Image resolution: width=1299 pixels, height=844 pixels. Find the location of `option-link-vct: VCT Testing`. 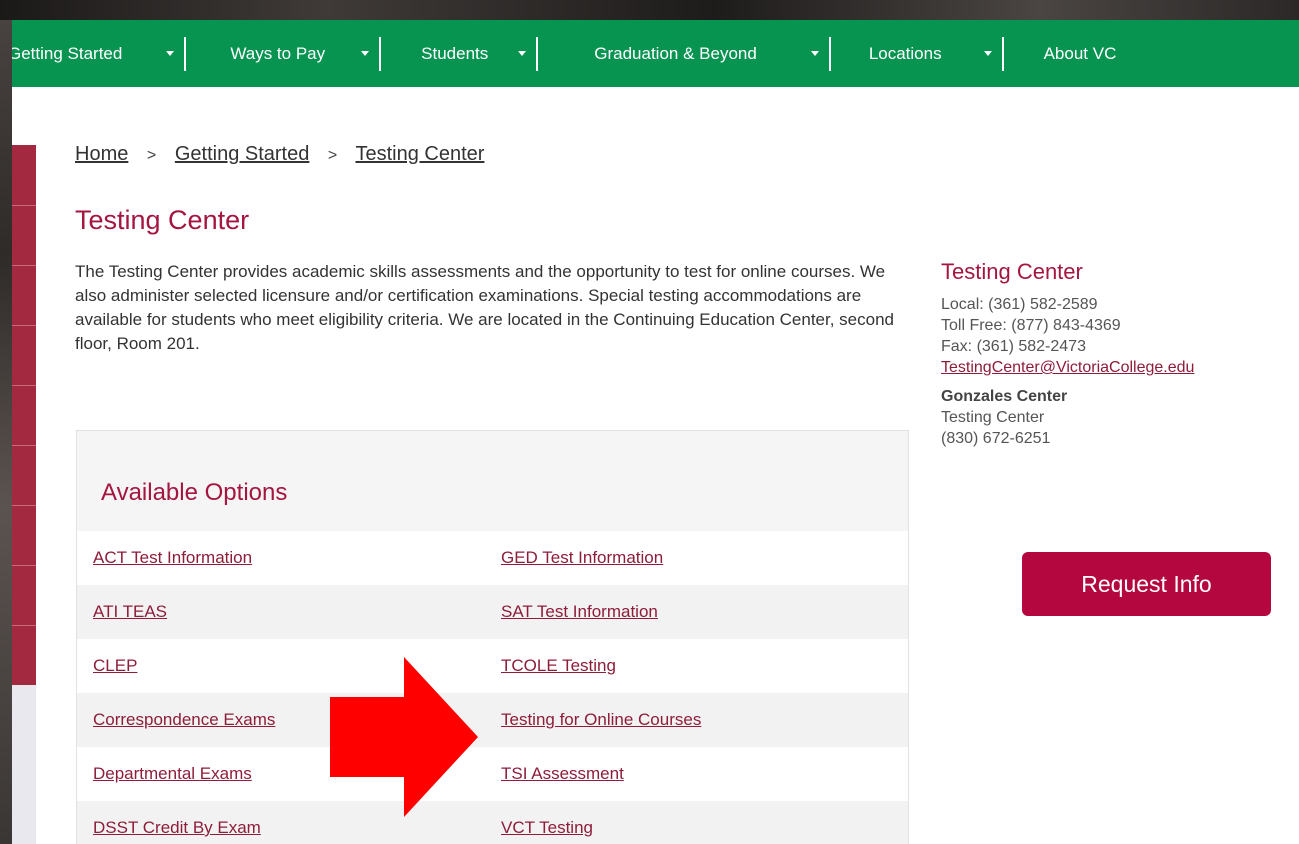

option-link-vct: VCT Testing is located at coordinates (547, 827).